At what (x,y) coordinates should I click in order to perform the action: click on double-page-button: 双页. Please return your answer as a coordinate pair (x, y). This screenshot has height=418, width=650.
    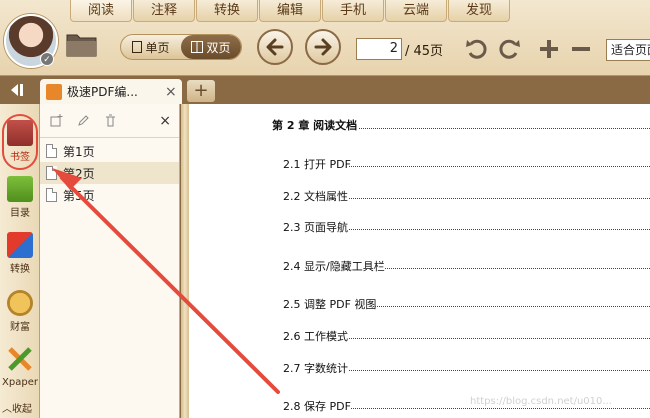
    Looking at the image, I should click on (211, 47).